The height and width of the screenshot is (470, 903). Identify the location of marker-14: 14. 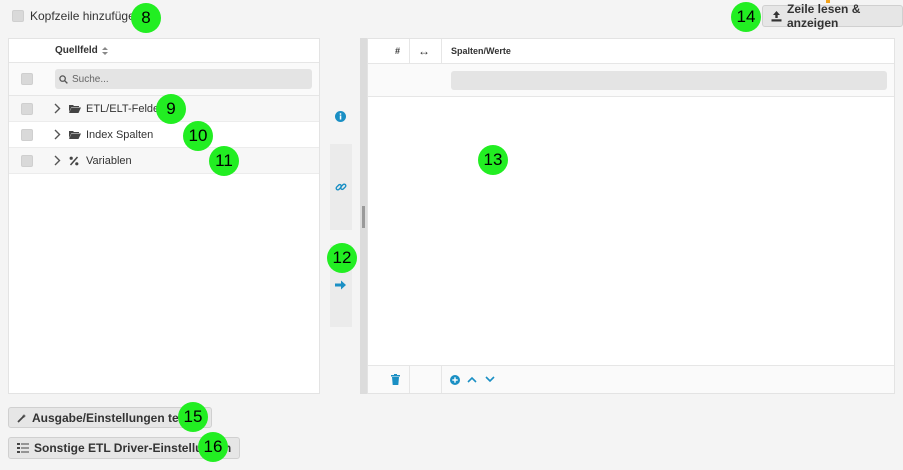
(746, 17).